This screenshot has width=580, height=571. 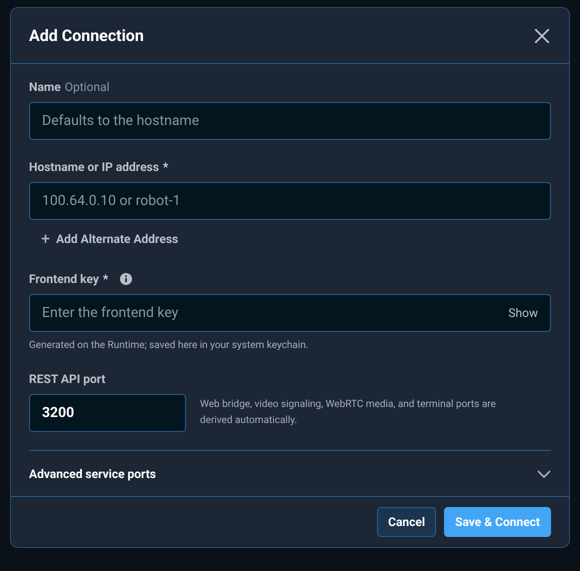 I want to click on name-input: Defaults to the hostname, so click(x=290, y=121).